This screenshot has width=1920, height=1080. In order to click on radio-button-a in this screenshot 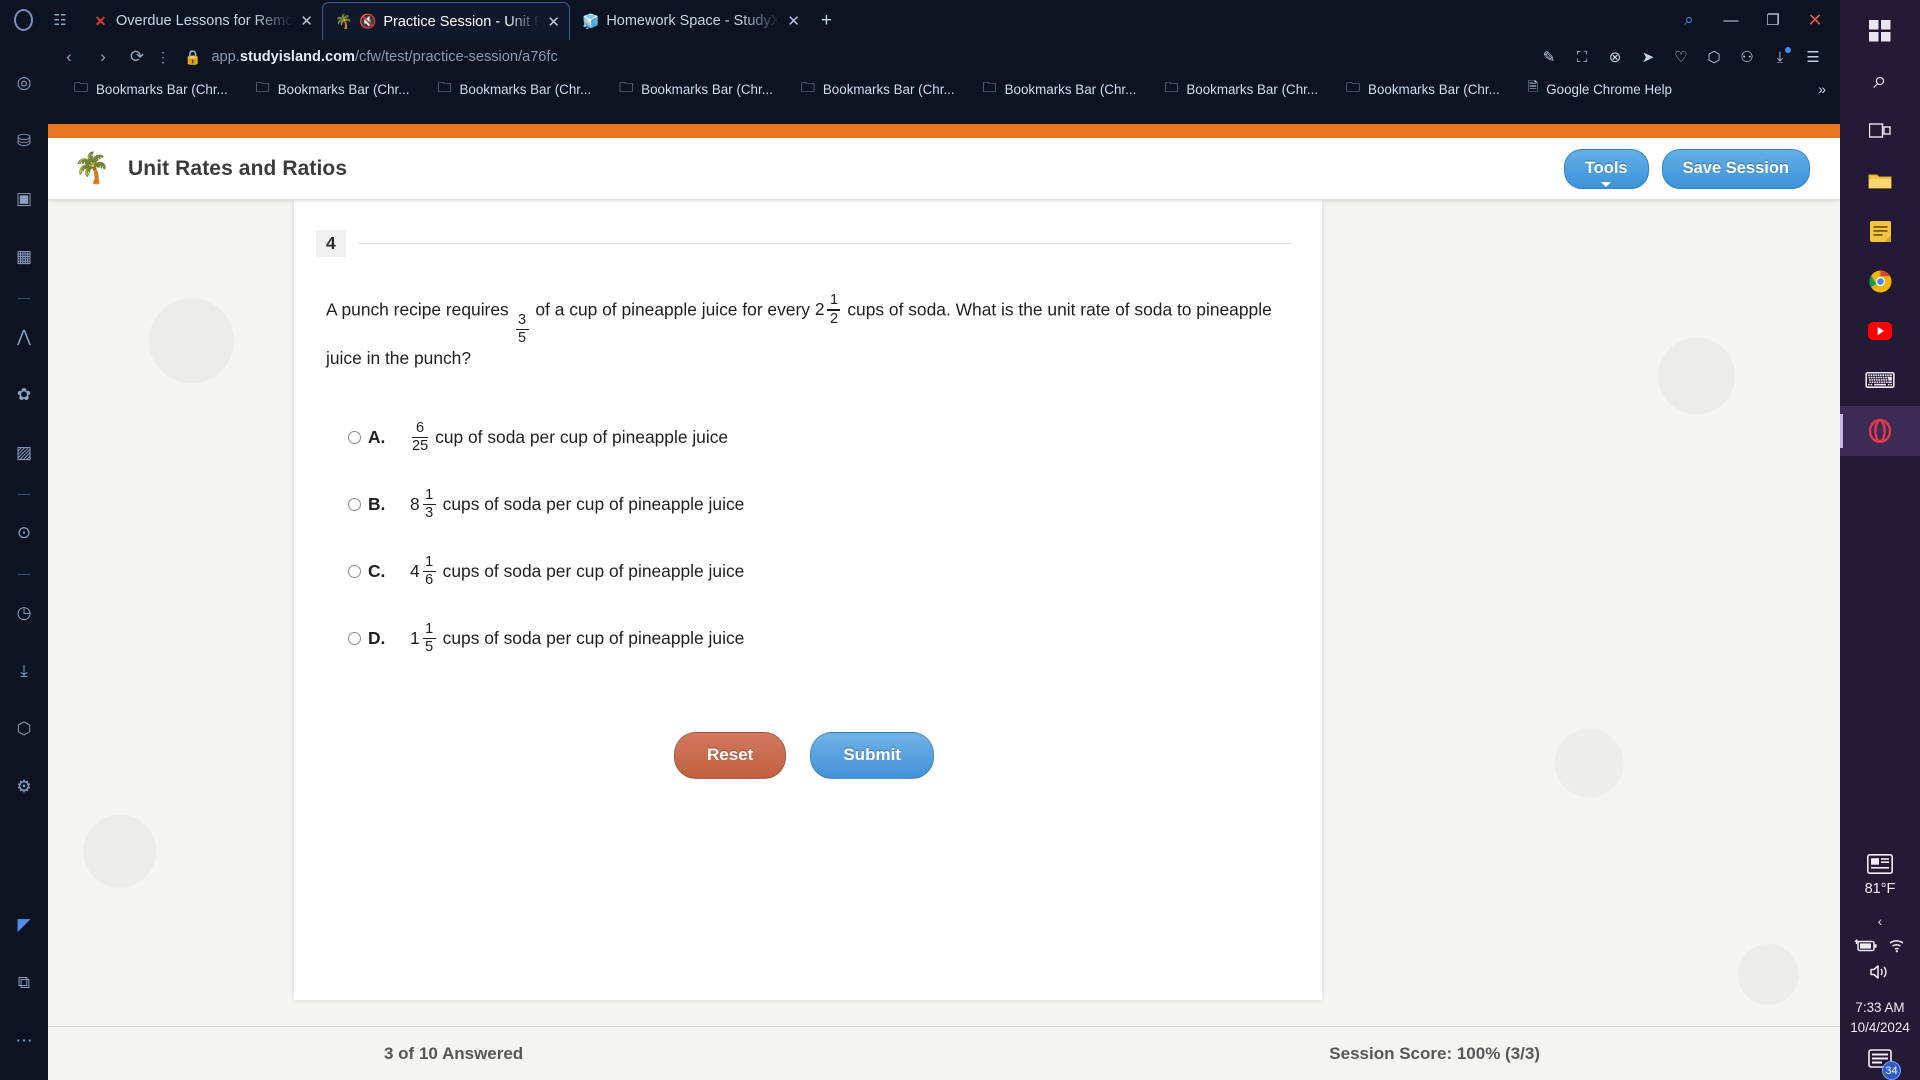, I will do `click(354, 438)`.